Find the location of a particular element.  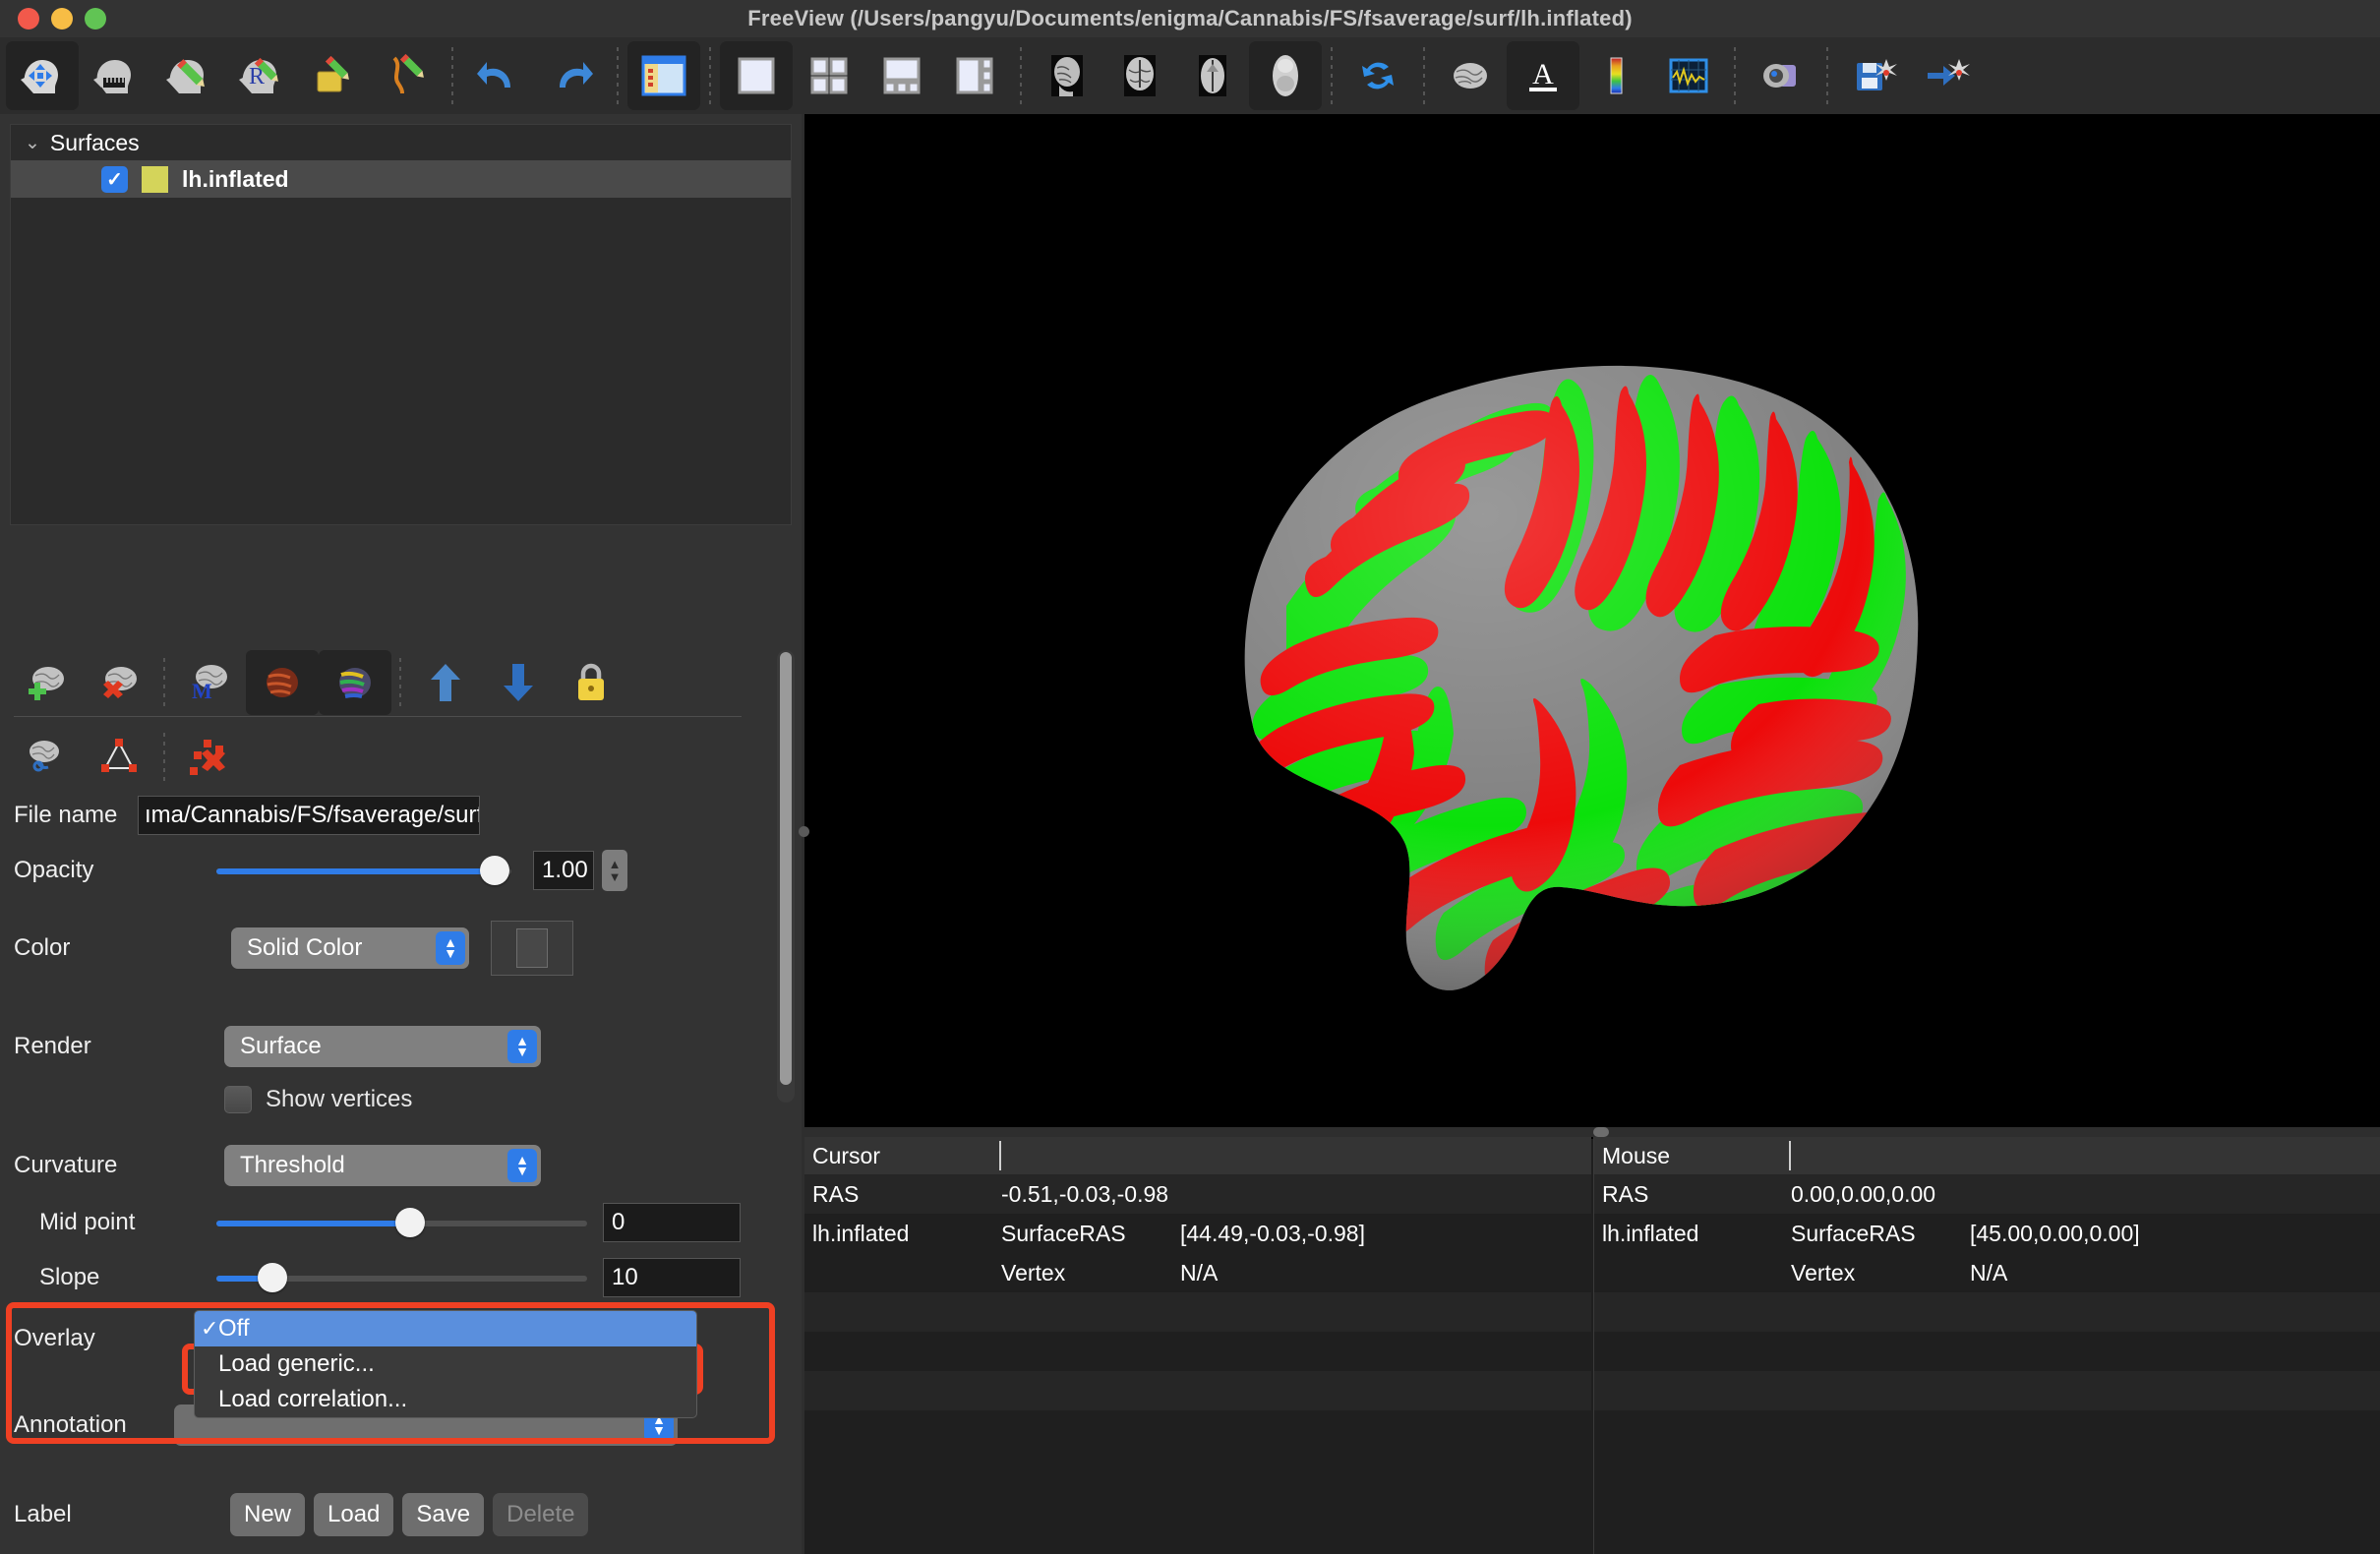

layout-1and3-icon is located at coordinates (901, 75).